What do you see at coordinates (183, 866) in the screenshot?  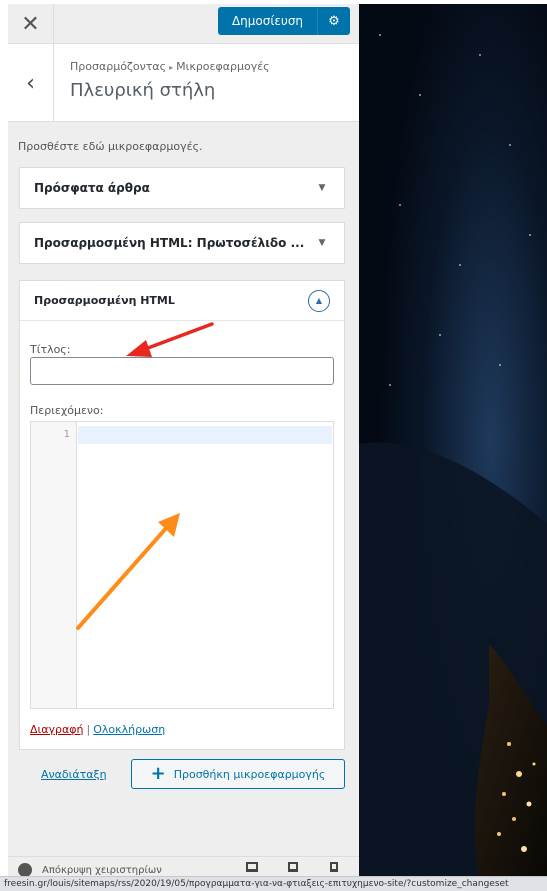 I see `customizer-footer: Απόκρυψη χειριστηρίων` at bounding box center [183, 866].